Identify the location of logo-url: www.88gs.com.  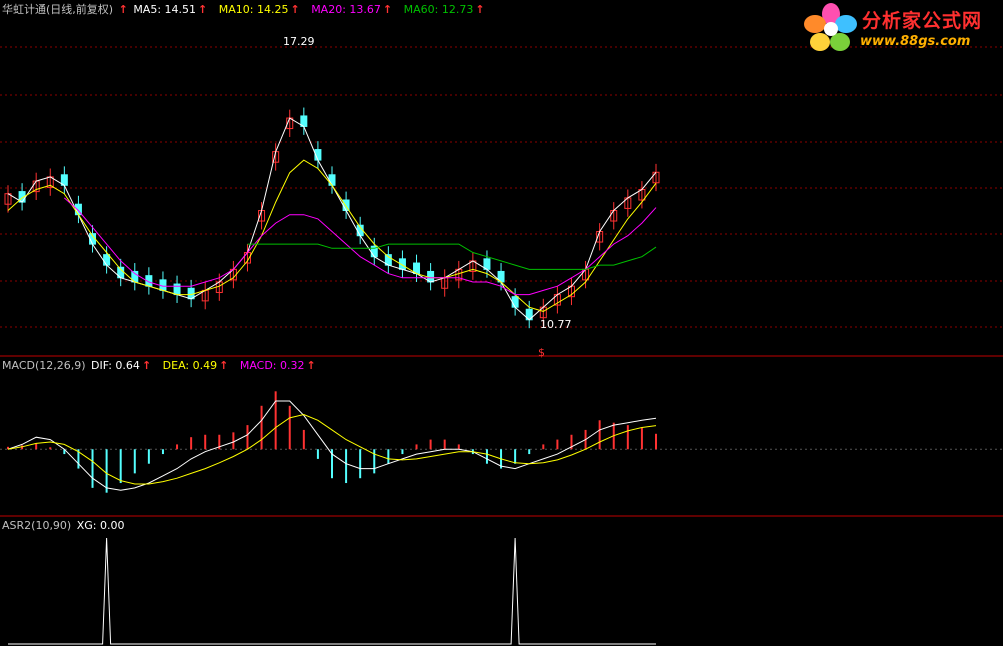
(915, 41).